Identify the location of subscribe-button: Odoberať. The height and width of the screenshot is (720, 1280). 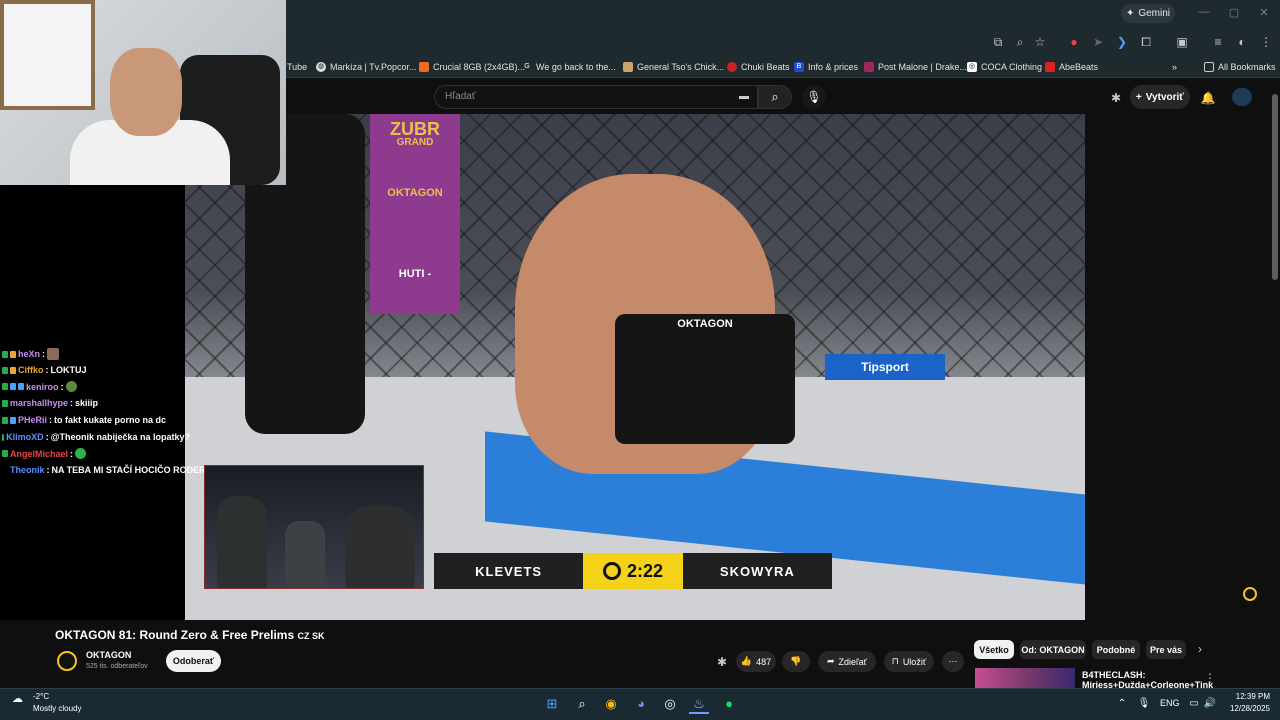
(193, 661).